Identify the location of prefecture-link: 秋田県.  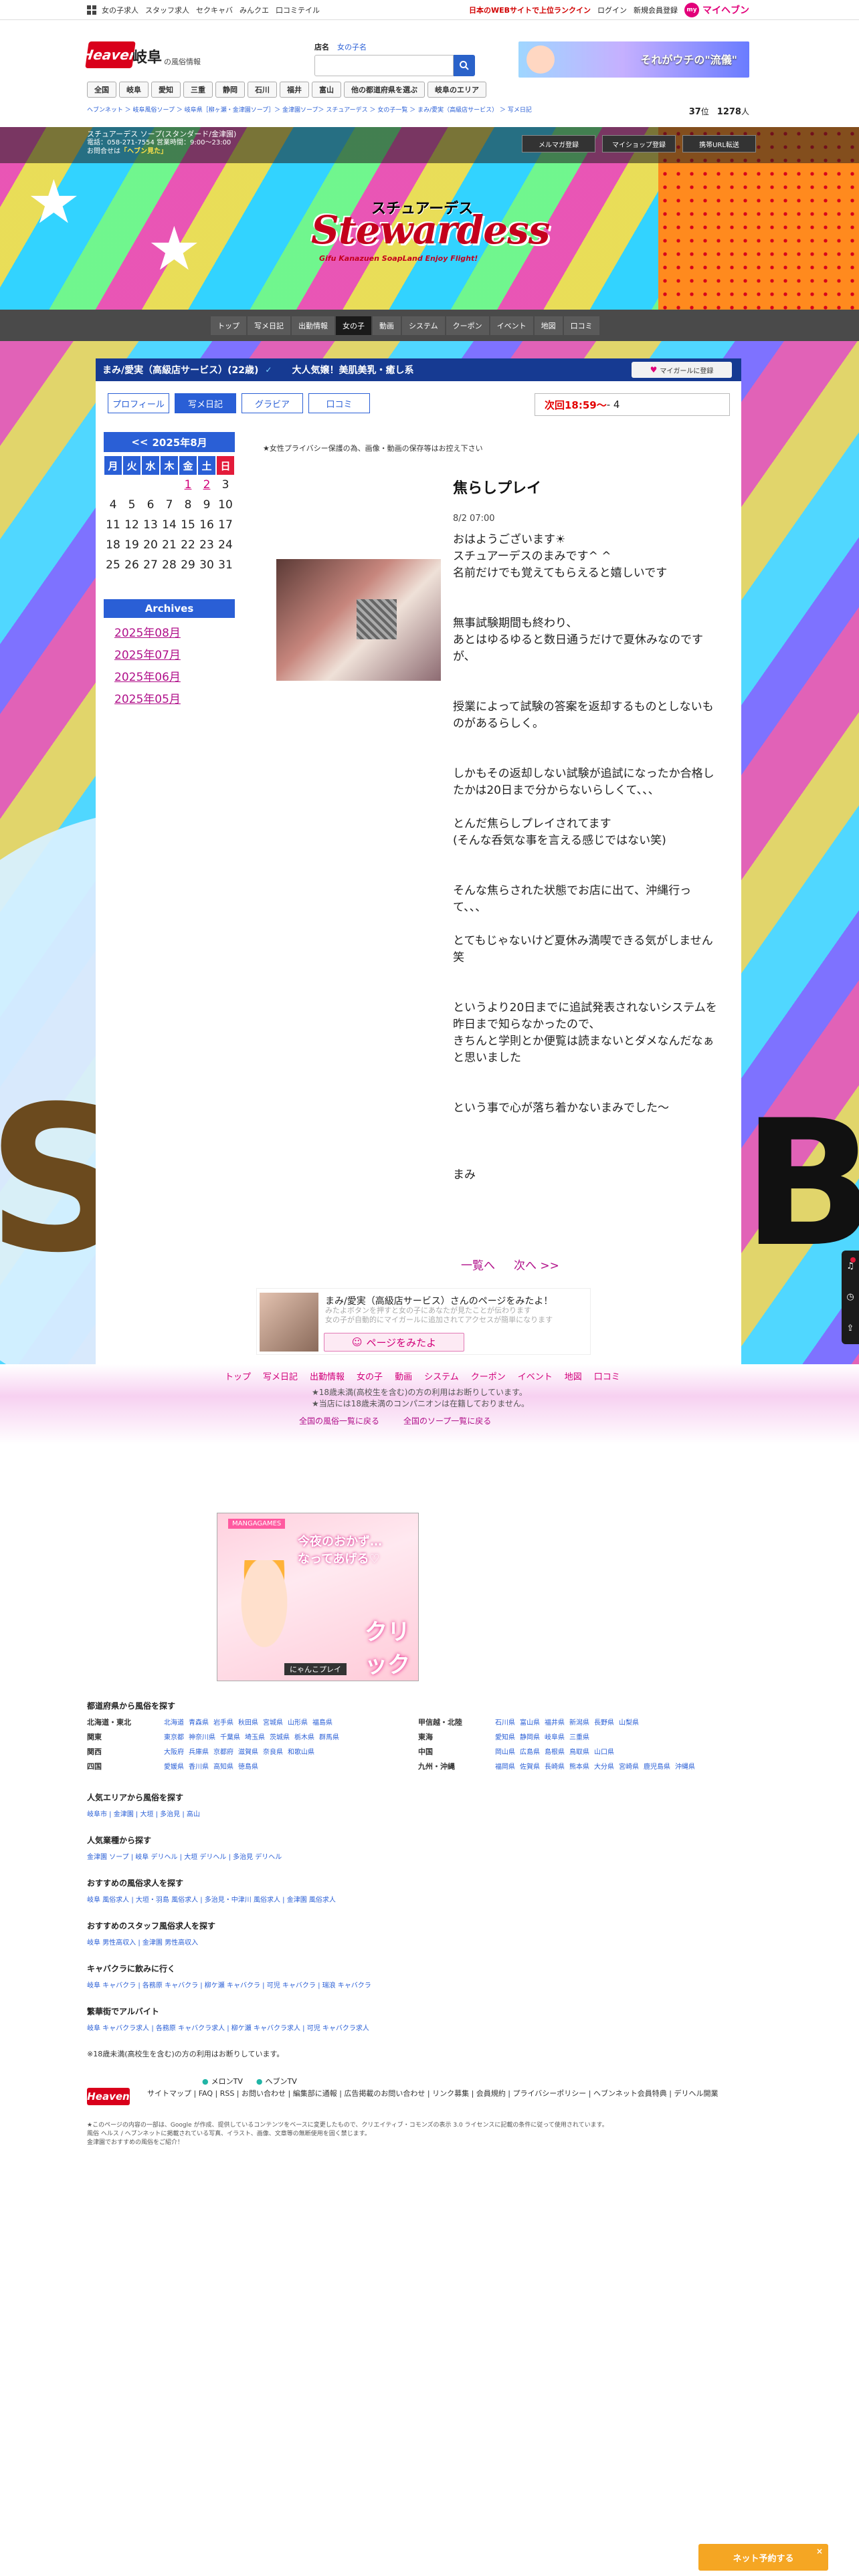
(248, 1722).